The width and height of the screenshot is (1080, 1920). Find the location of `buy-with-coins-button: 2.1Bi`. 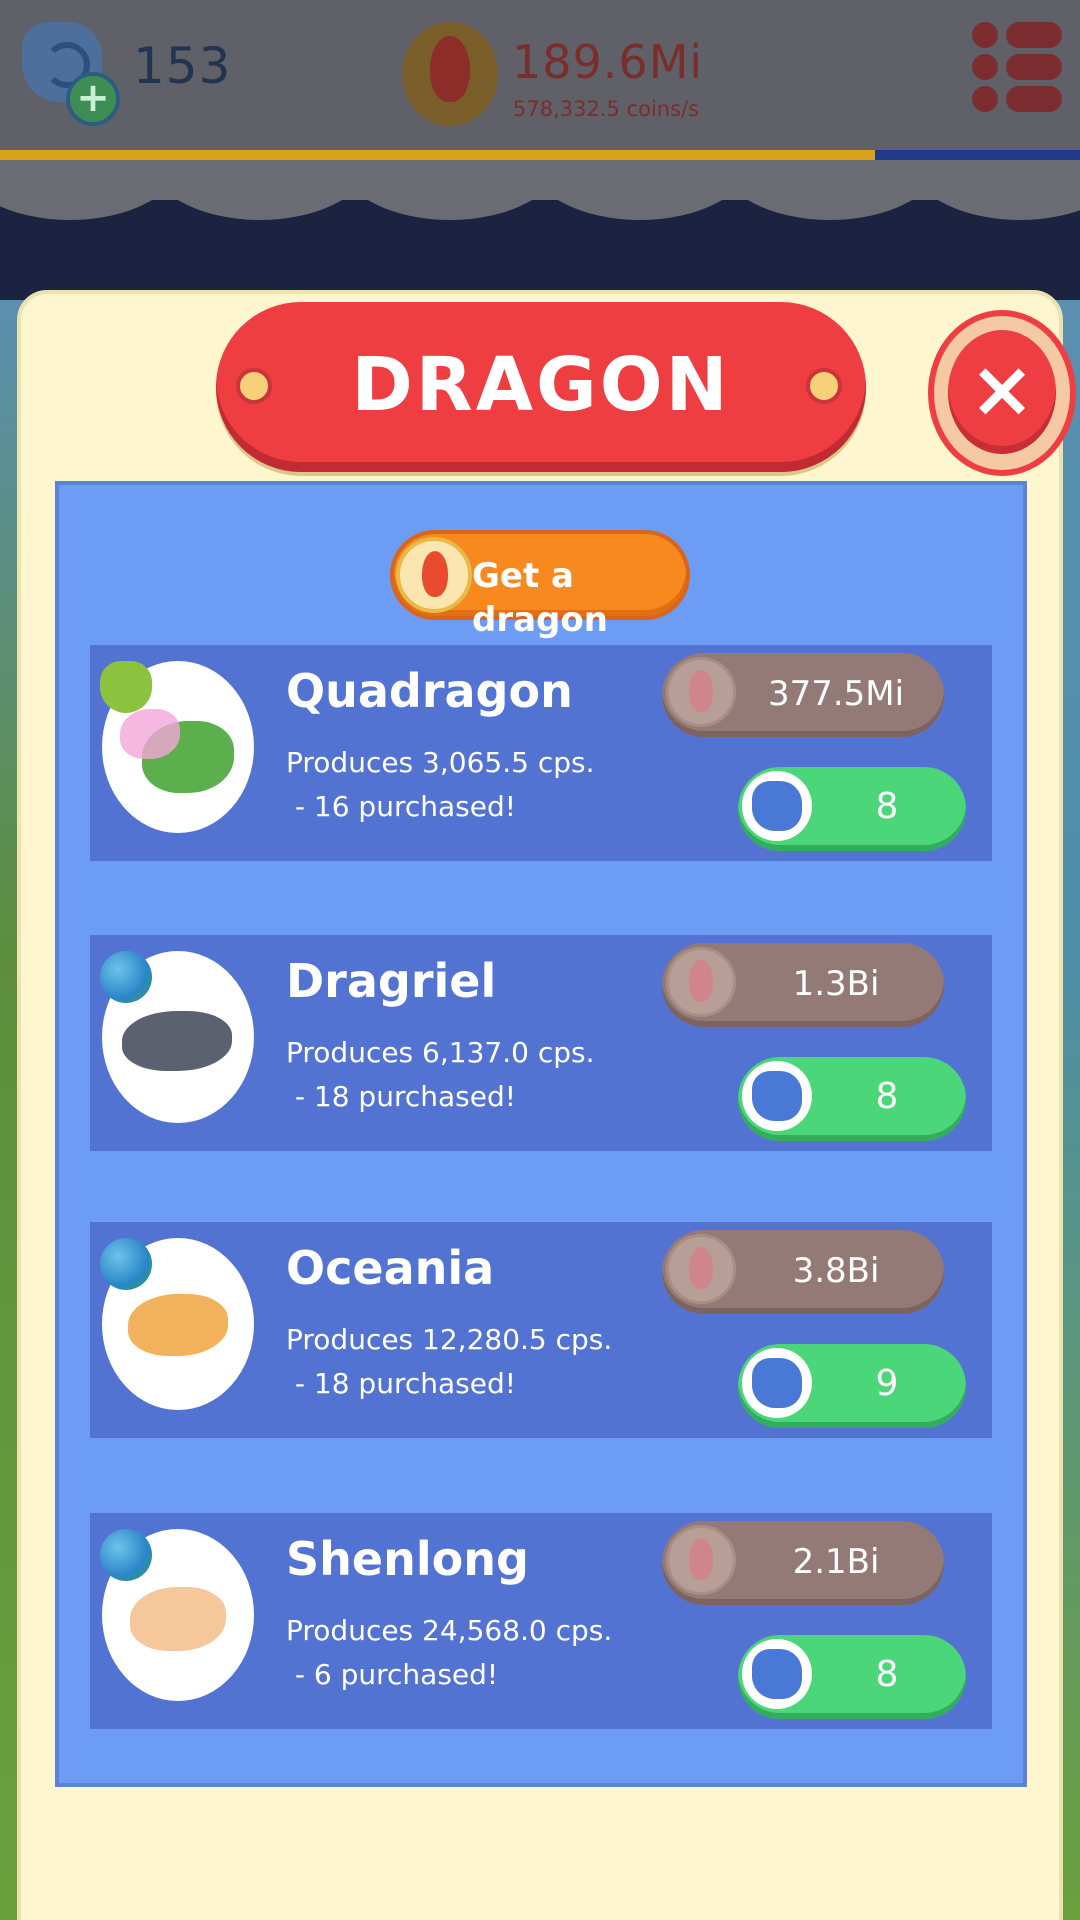

buy-with-coins-button: 2.1Bi is located at coordinates (803, 1563).